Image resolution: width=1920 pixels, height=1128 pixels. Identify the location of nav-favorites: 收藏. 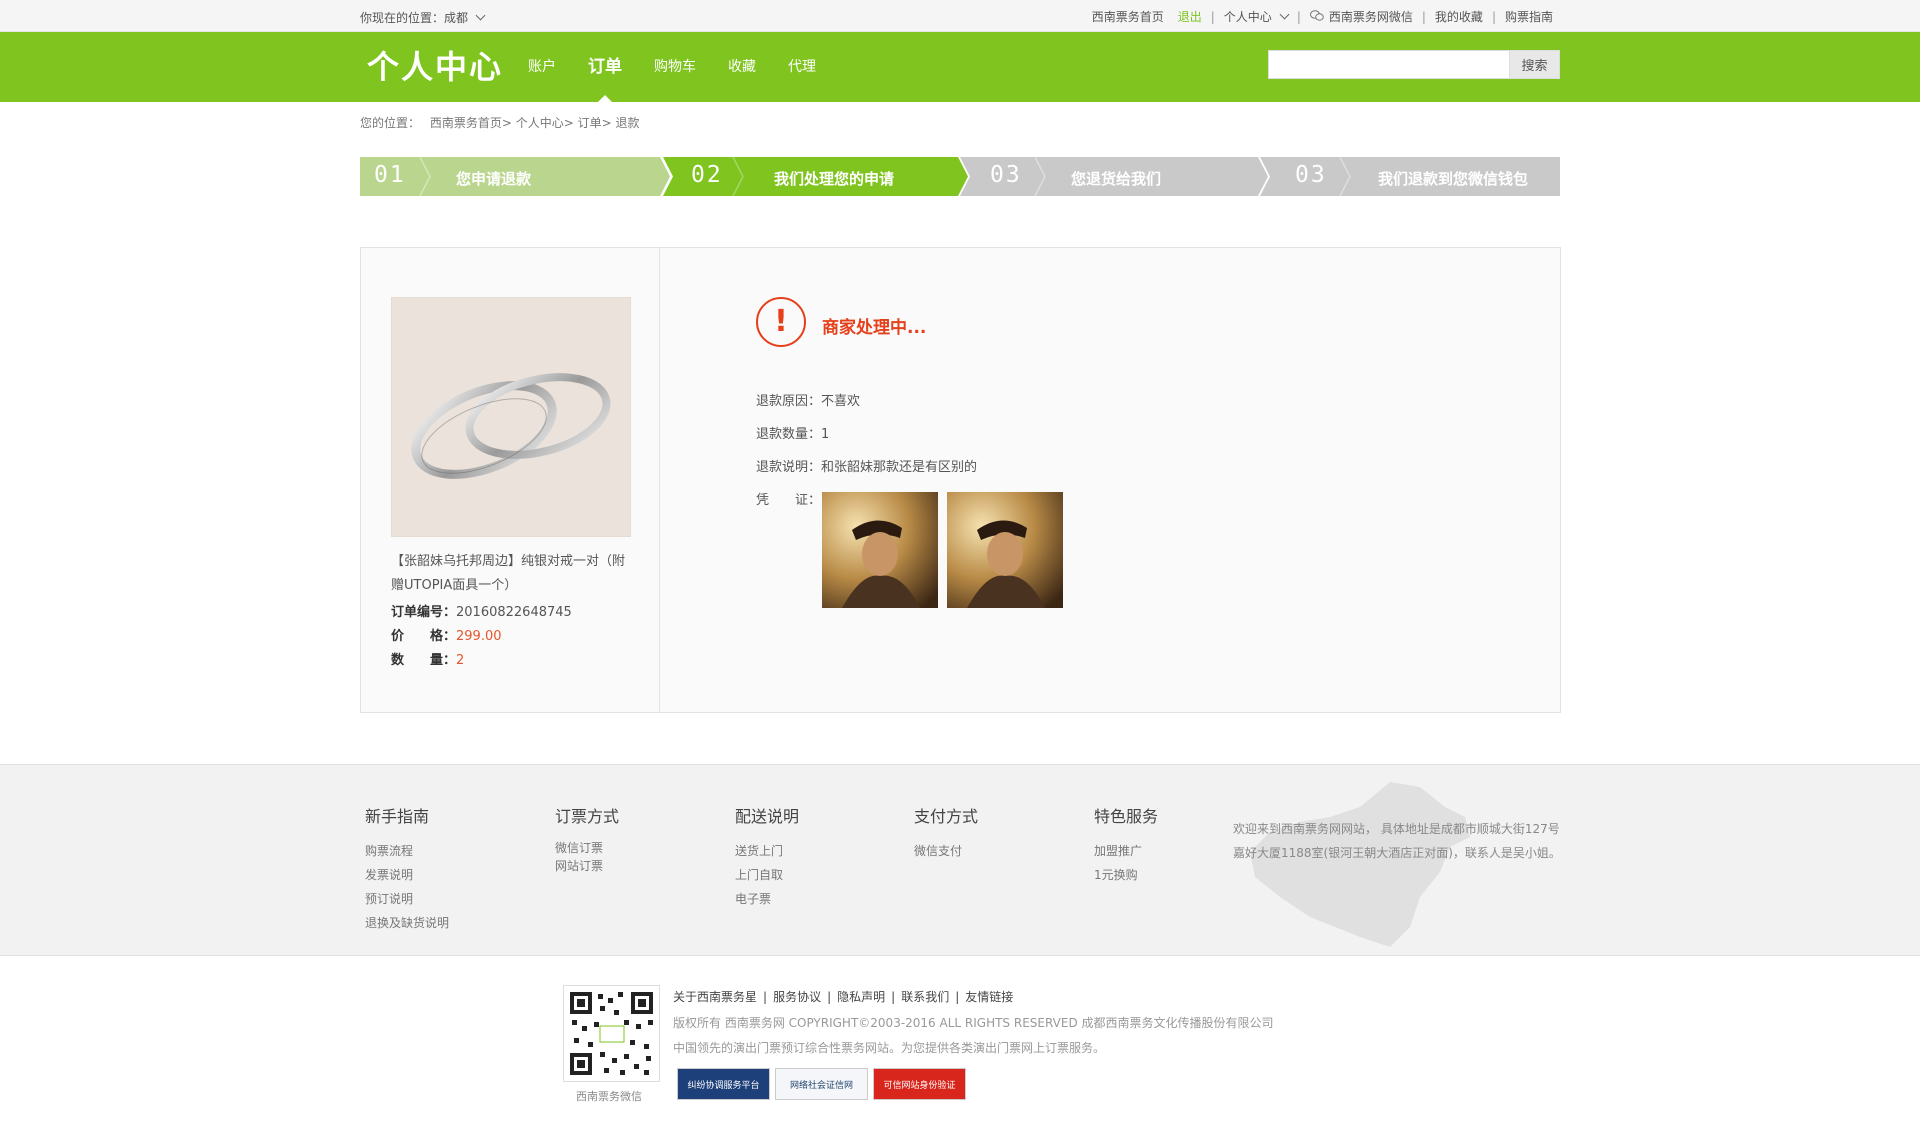
(742, 67).